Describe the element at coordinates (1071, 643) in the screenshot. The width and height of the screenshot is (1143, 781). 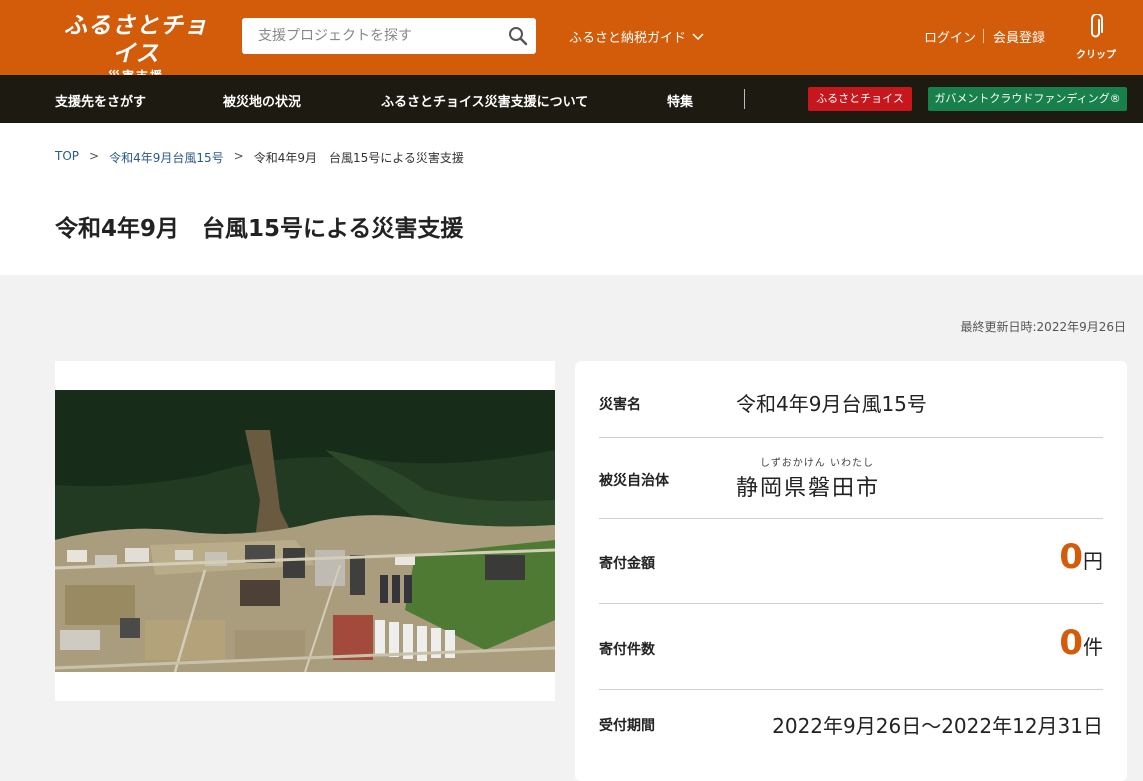
I see `donation-count-value: 0` at that location.